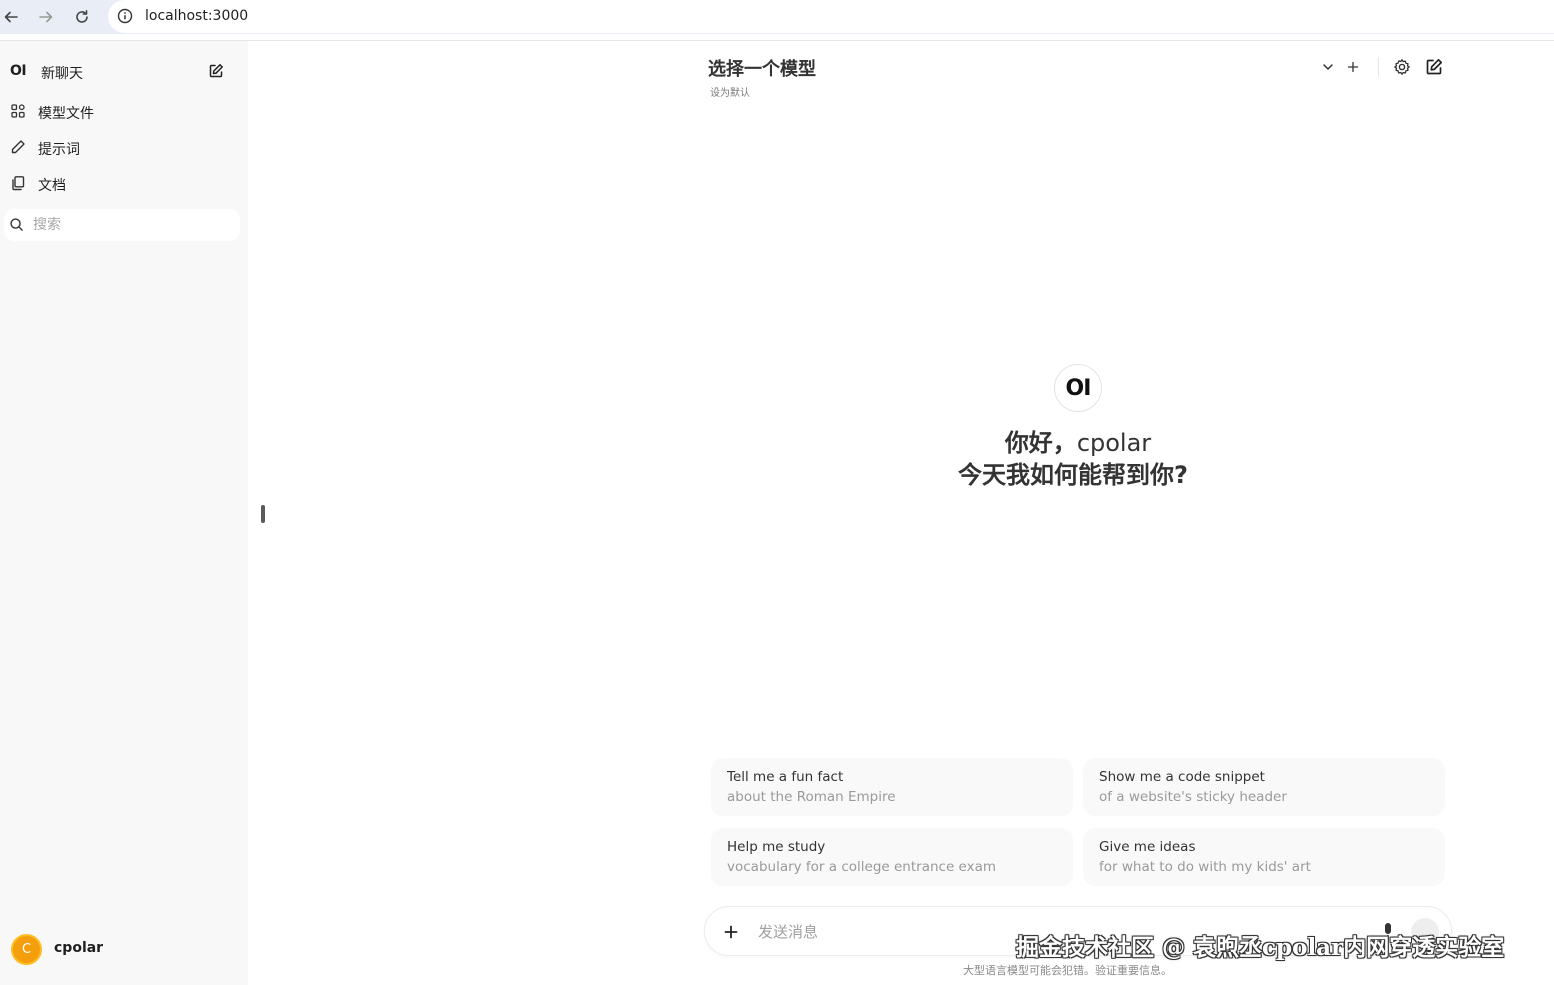  I want to click on new-chat-label: 新聊天, so click(62, 74).